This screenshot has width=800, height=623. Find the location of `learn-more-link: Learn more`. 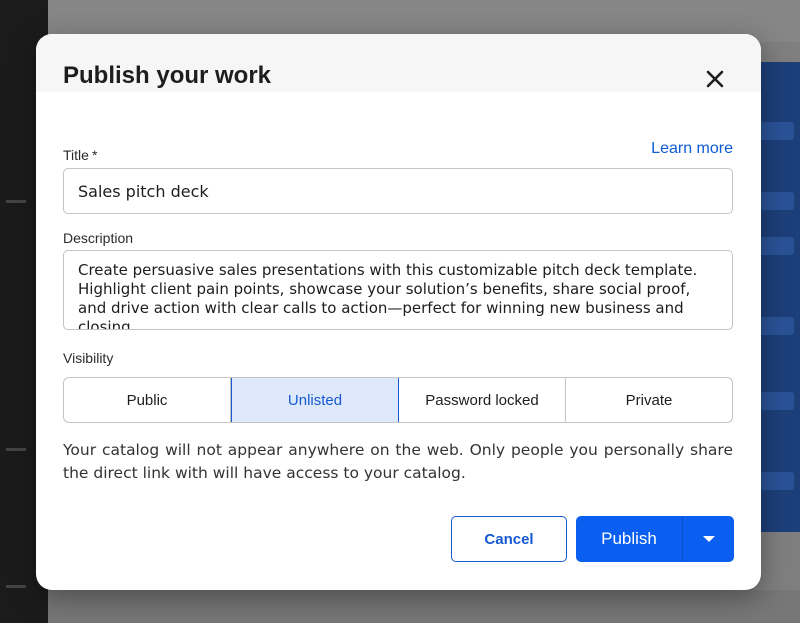

learn-more-link: Learn more is located at coordinates (692, 149).